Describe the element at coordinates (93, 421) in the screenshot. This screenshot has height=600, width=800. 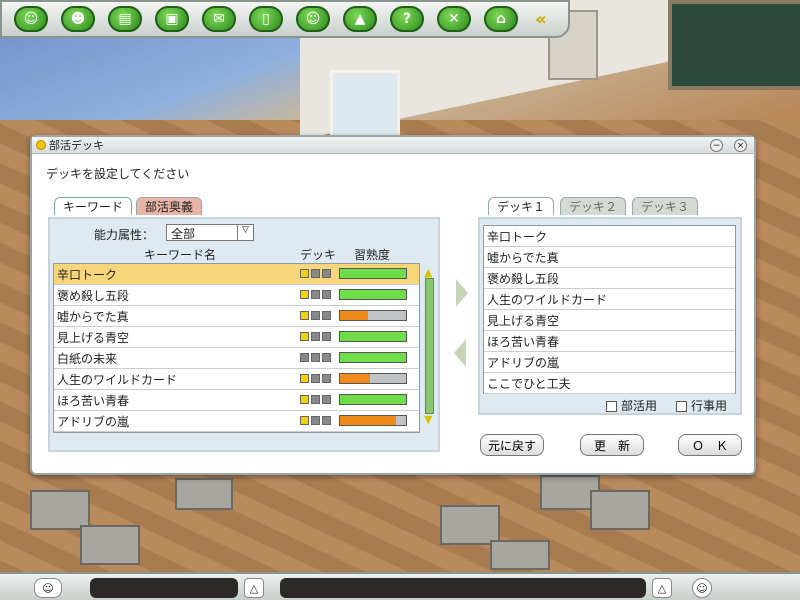
I see `keyword-name: アドリブの嵐` at that location.